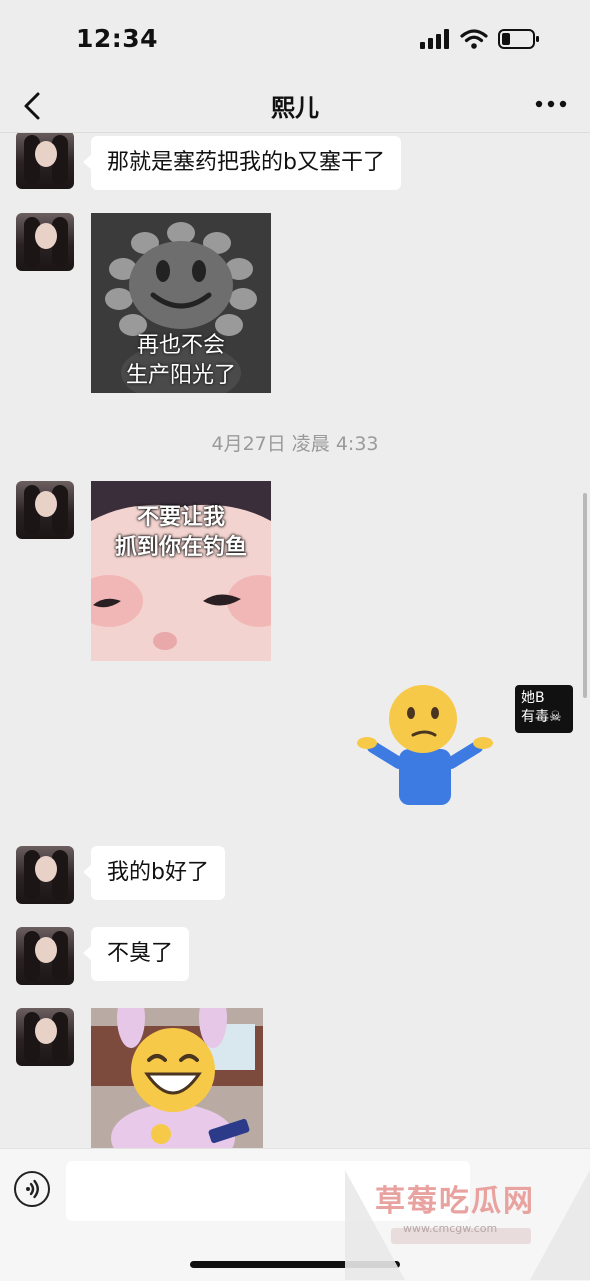 This screenshot has width=590, height=1281. What do you see at coordinates (154, 873) in the screenshot?
I see `message-bubble: 我的b好了` at bounding box center [154, 873].